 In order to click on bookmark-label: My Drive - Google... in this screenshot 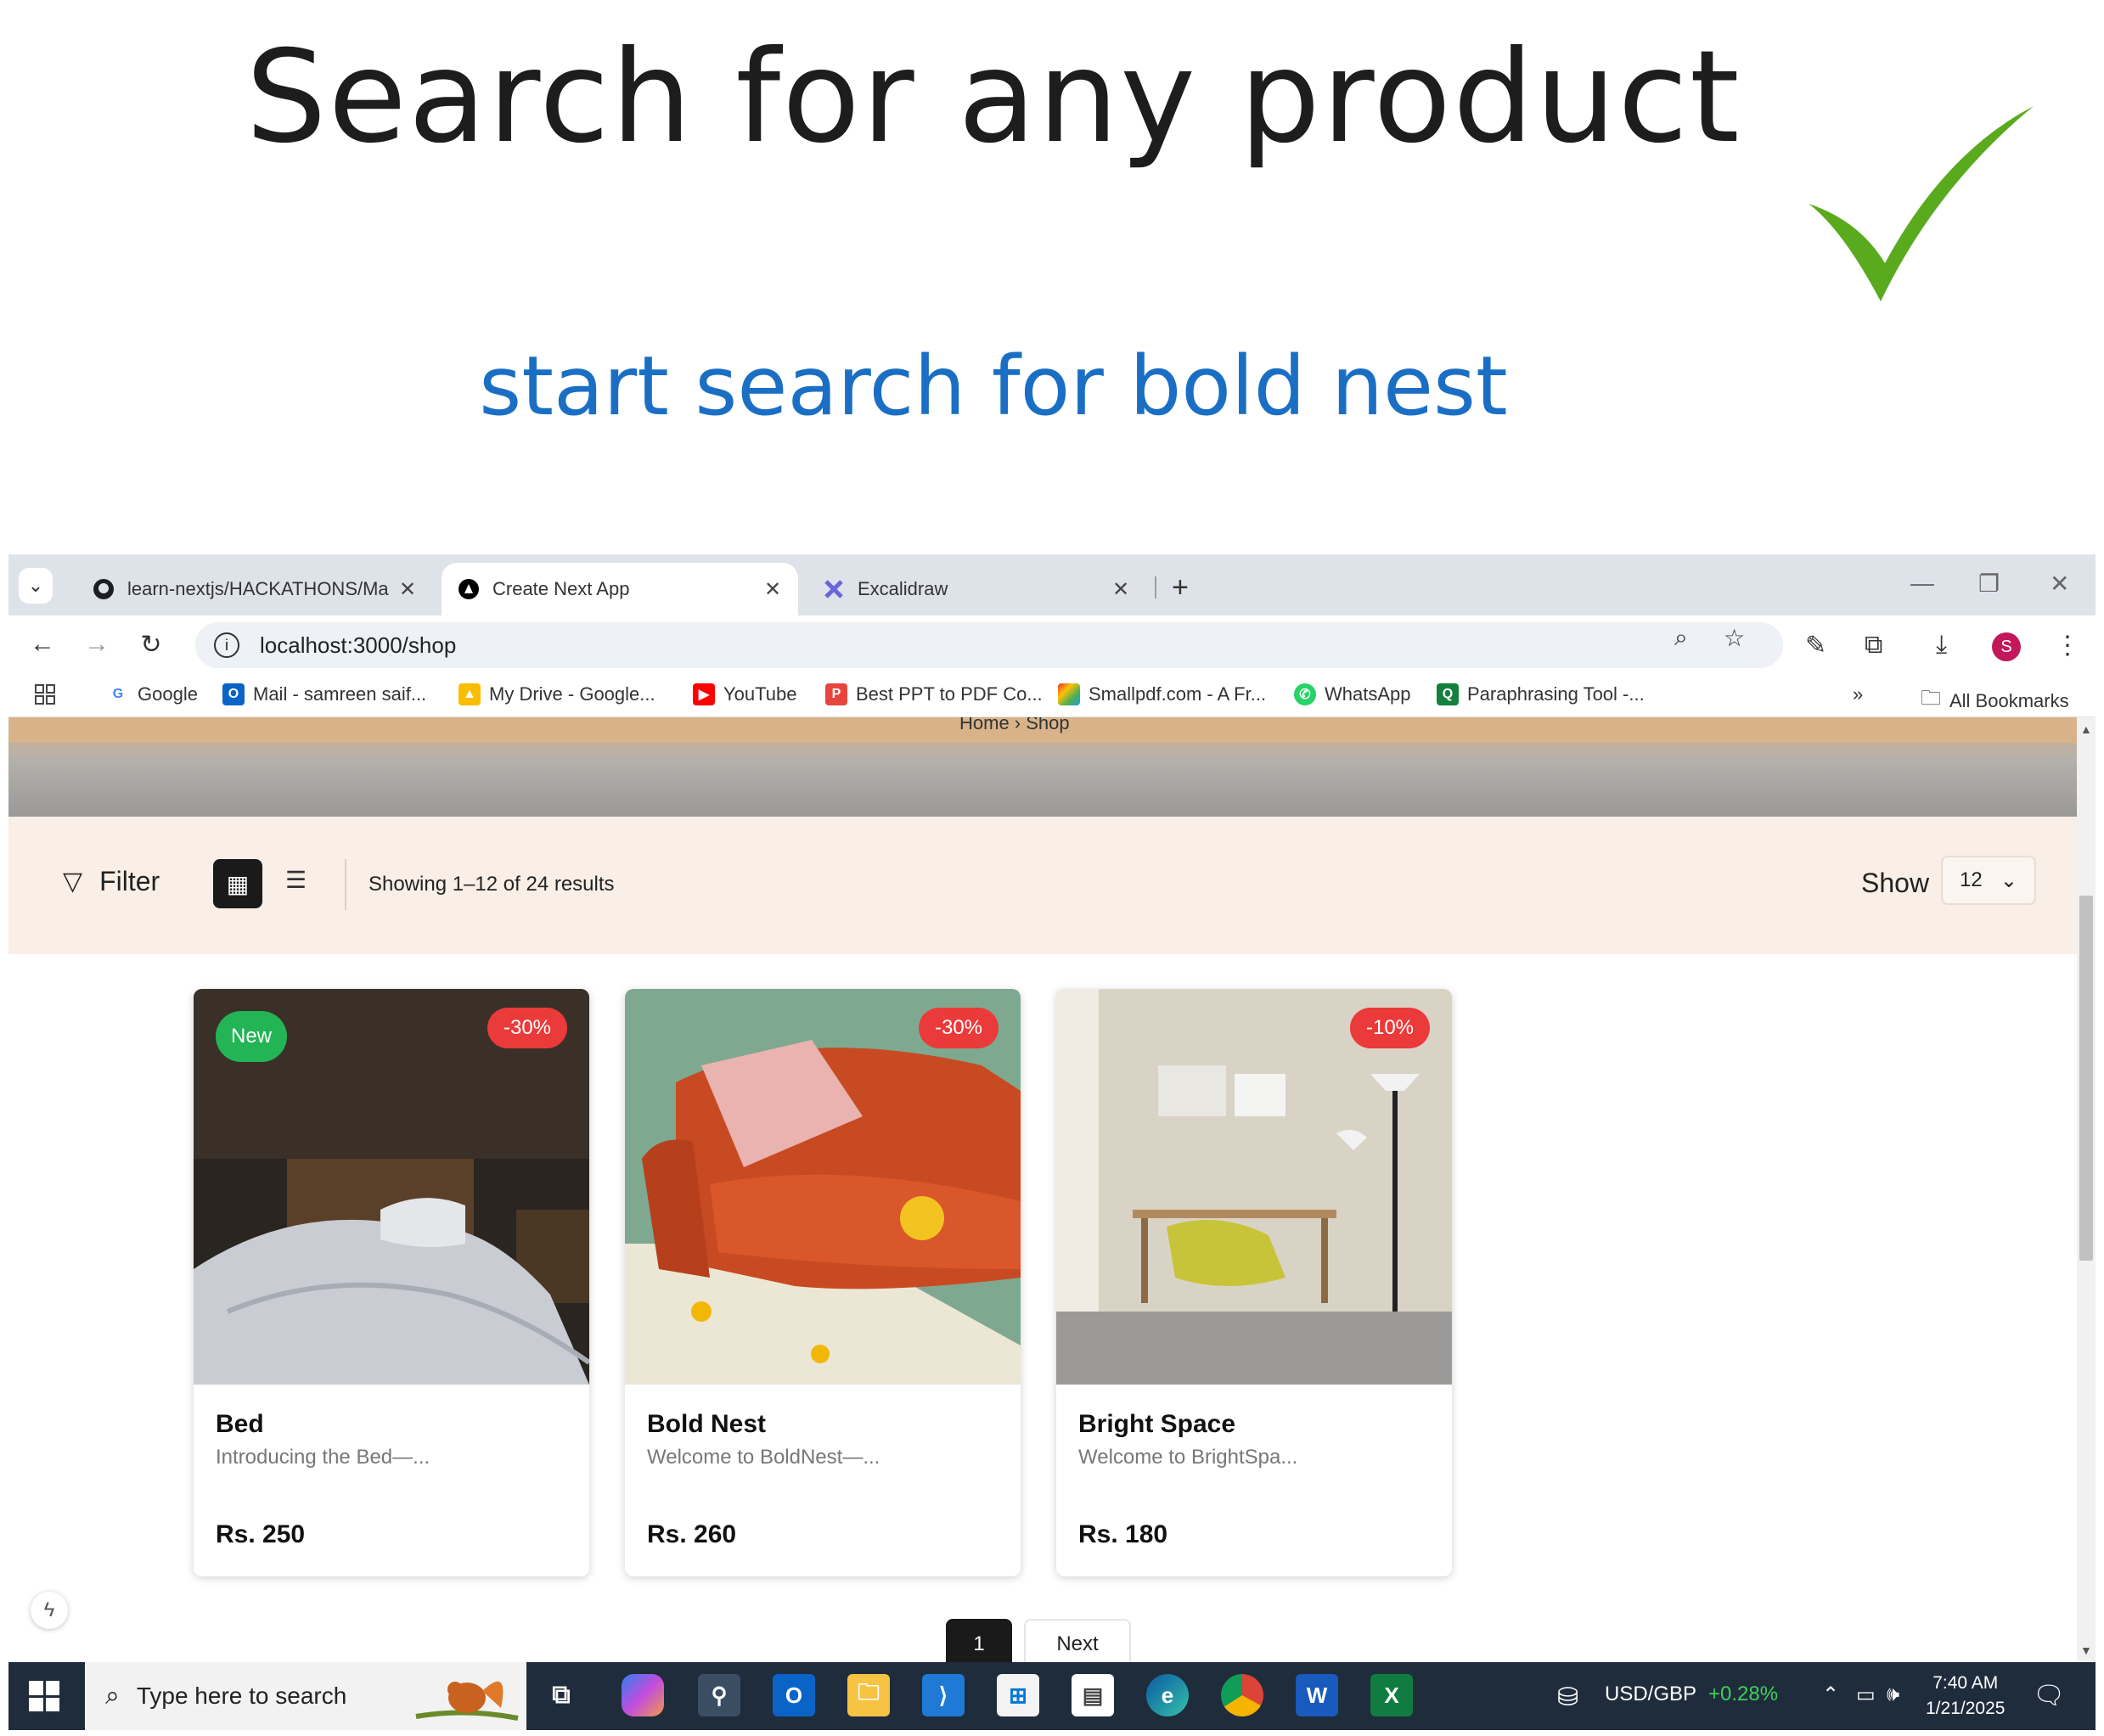, I will do `click(572, 694)`.